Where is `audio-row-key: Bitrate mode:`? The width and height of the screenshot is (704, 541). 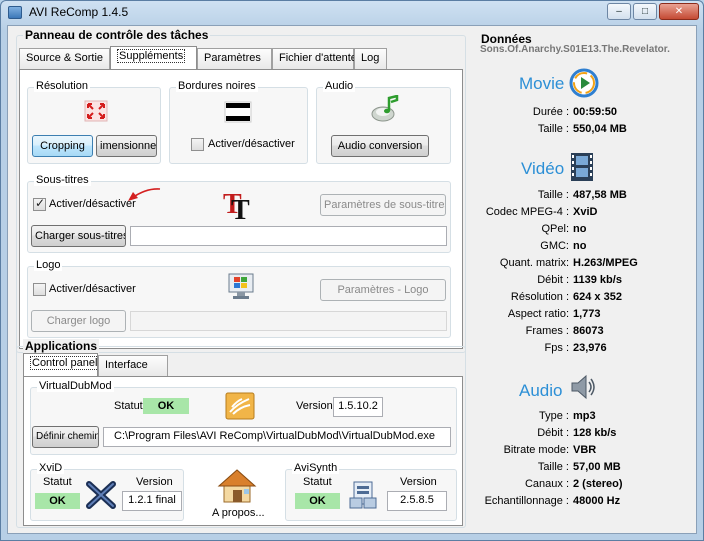
audio-row-key: Bitrate mode: is located at coordinates (536, 450).